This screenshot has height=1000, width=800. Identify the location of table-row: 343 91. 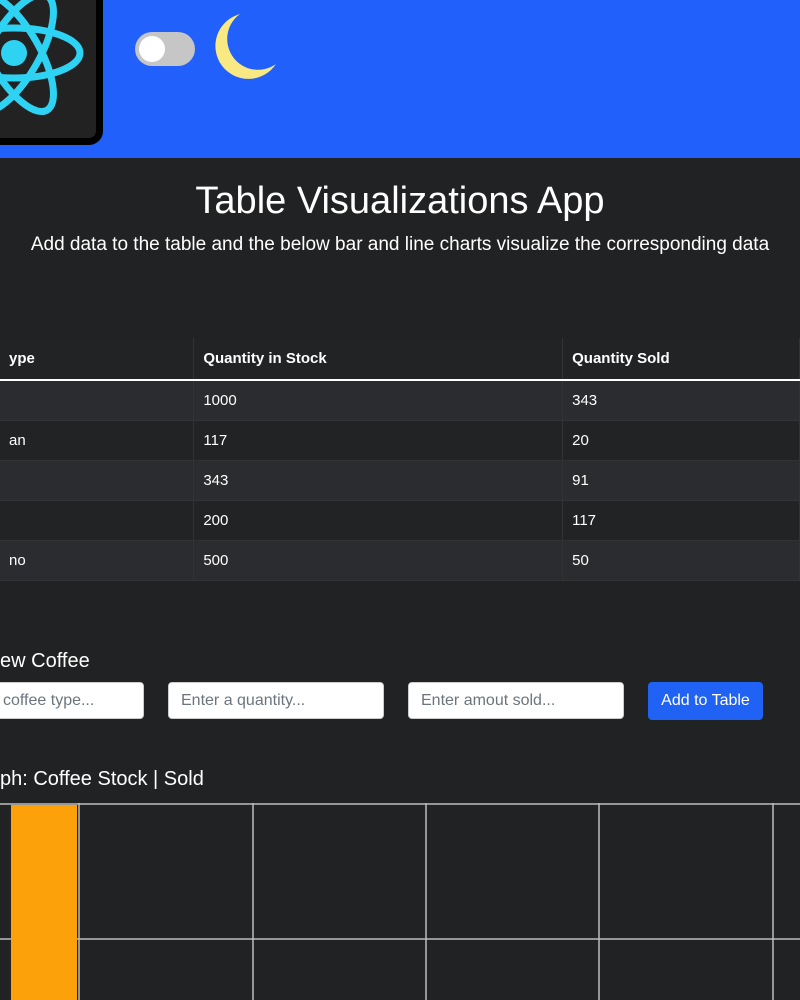
(400, 480).